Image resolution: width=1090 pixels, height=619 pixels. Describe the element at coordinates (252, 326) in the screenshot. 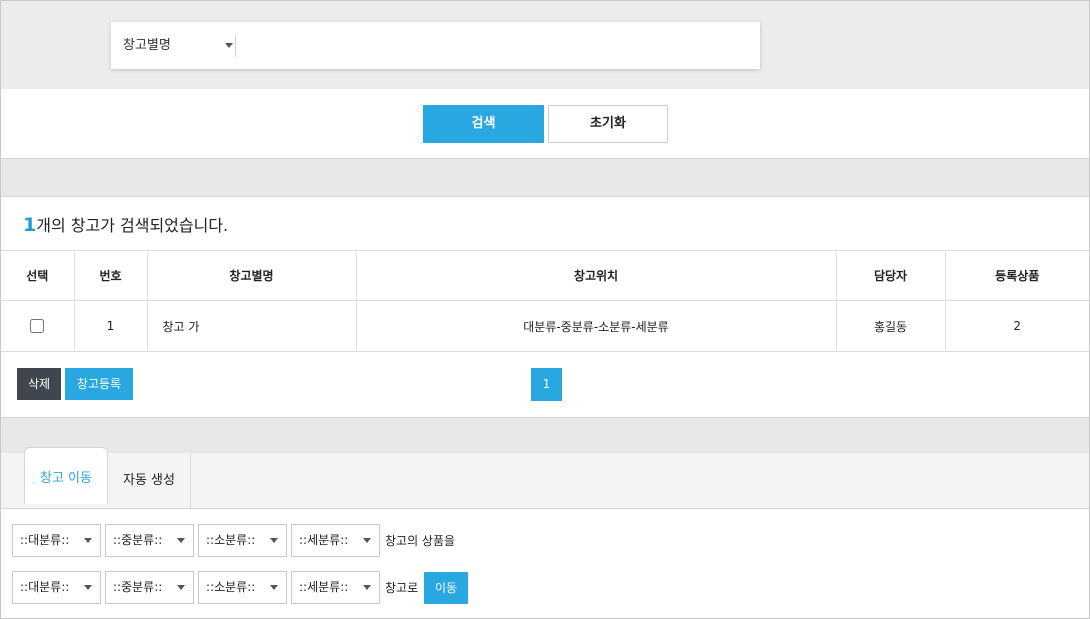

I see `cell-name: 창고 가` at that location.